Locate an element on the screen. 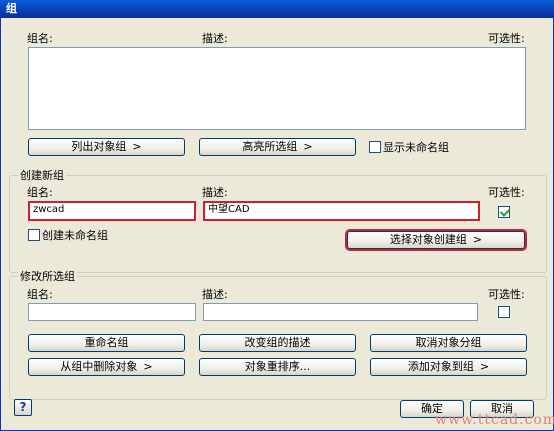  site-watermark: www.ttcad.com is located at coordinates (494, 420).